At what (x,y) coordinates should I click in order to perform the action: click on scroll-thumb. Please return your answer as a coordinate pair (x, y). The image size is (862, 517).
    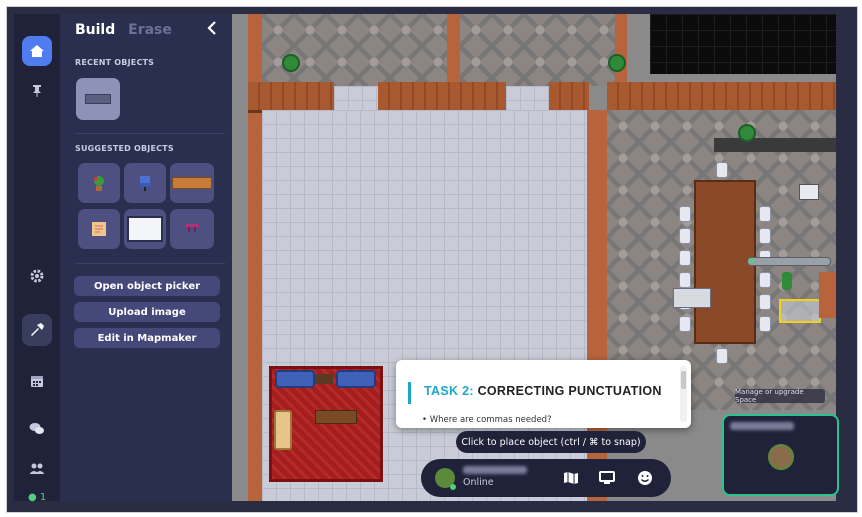
    Looking at the image, I should click on (683, 380).